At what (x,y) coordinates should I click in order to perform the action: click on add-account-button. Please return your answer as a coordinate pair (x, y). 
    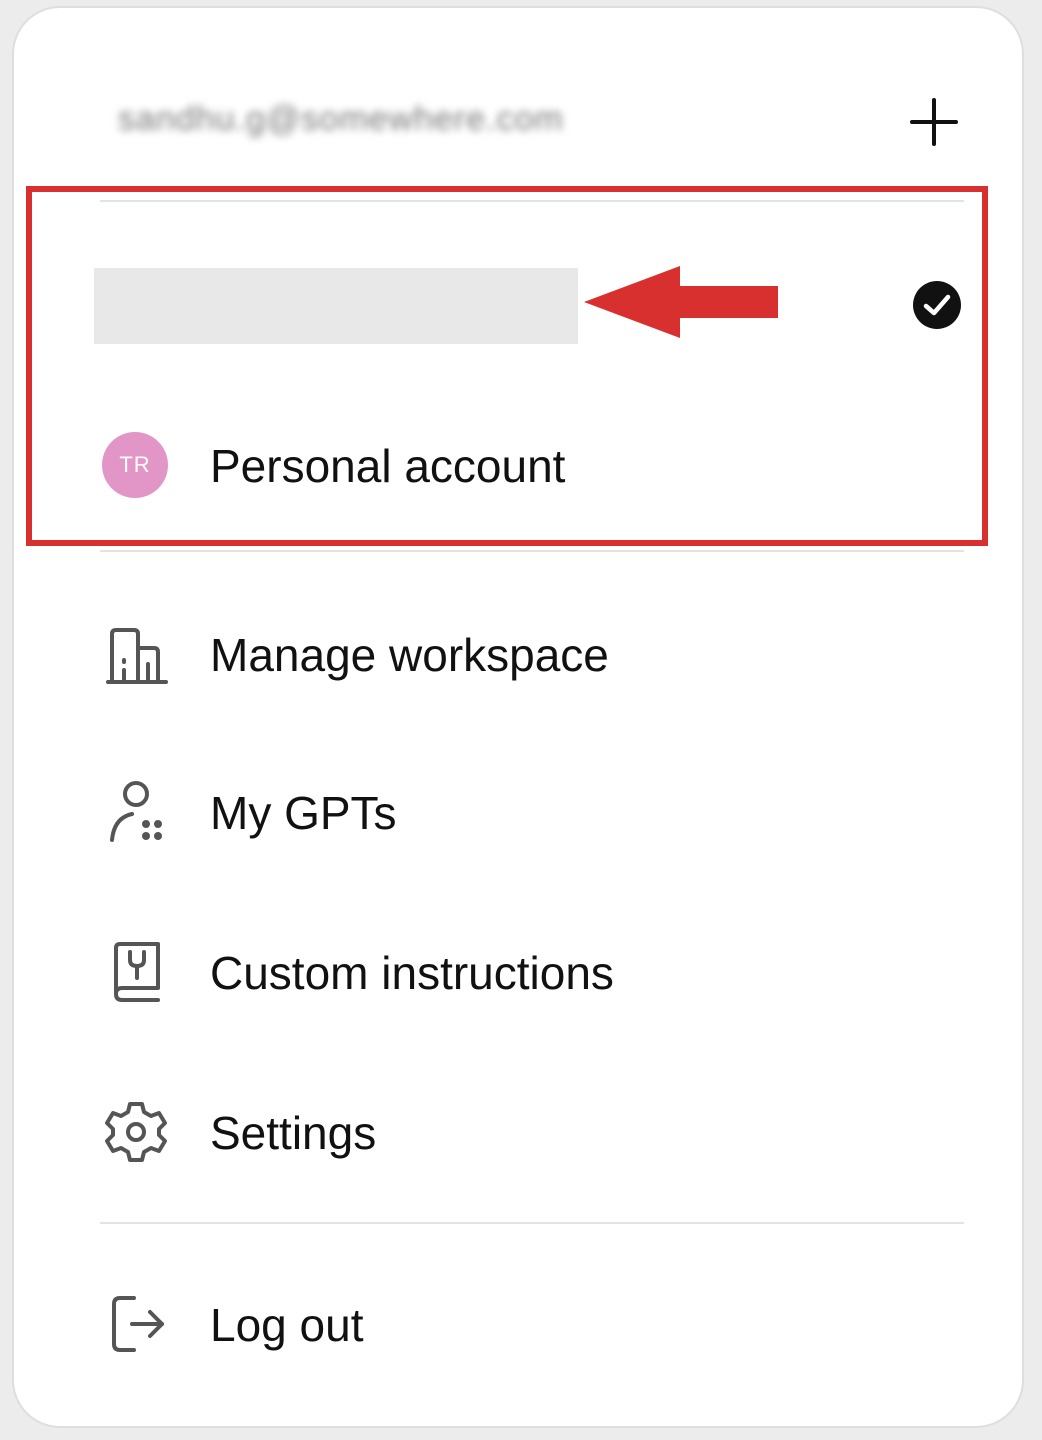
    Looking at the image, I should click on (934, 122).